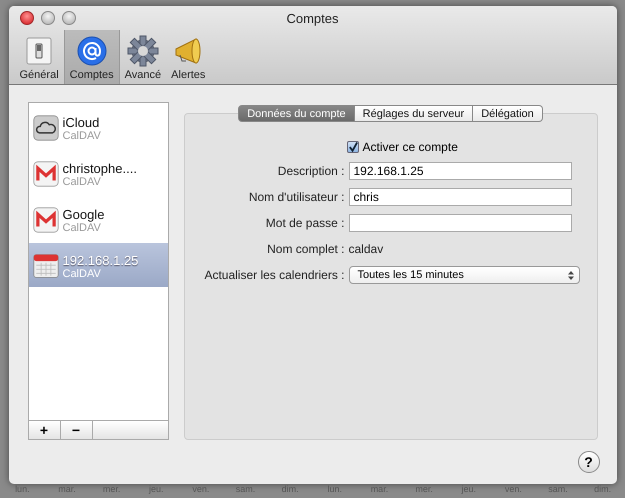 The image size is (625, 498). I want to click on toolbar-button: Avancé, so click(143, 57).